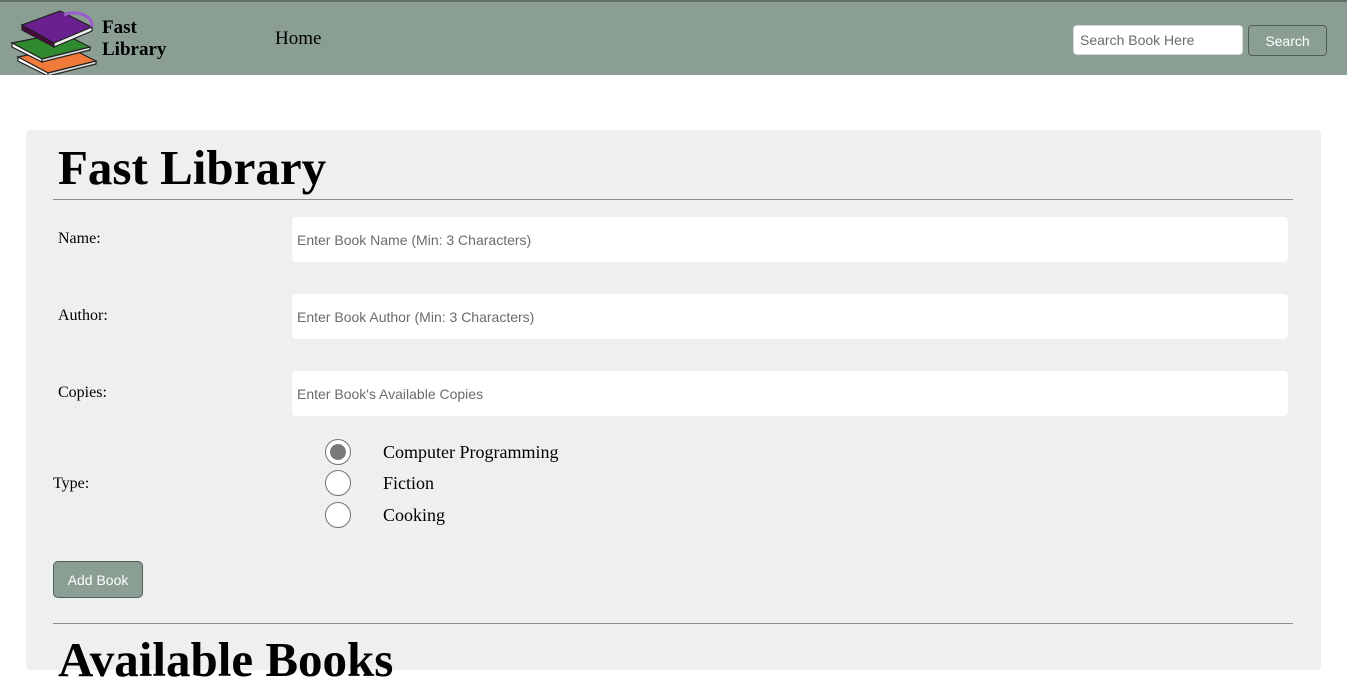 Image resolution: width=1347 pixels, height=690 pixels. I want to click on type-option-label: Computer Programming, so click(470, 452).